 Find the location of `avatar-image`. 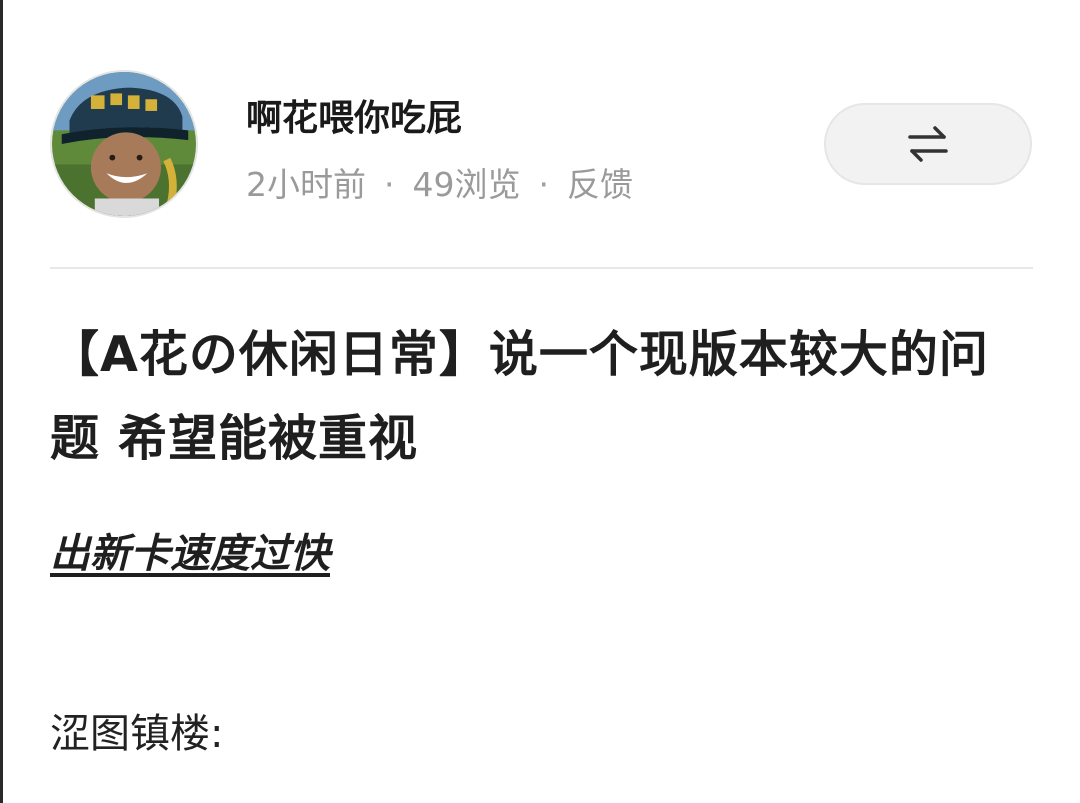

avatar-image is located at coordinates (124, 144).